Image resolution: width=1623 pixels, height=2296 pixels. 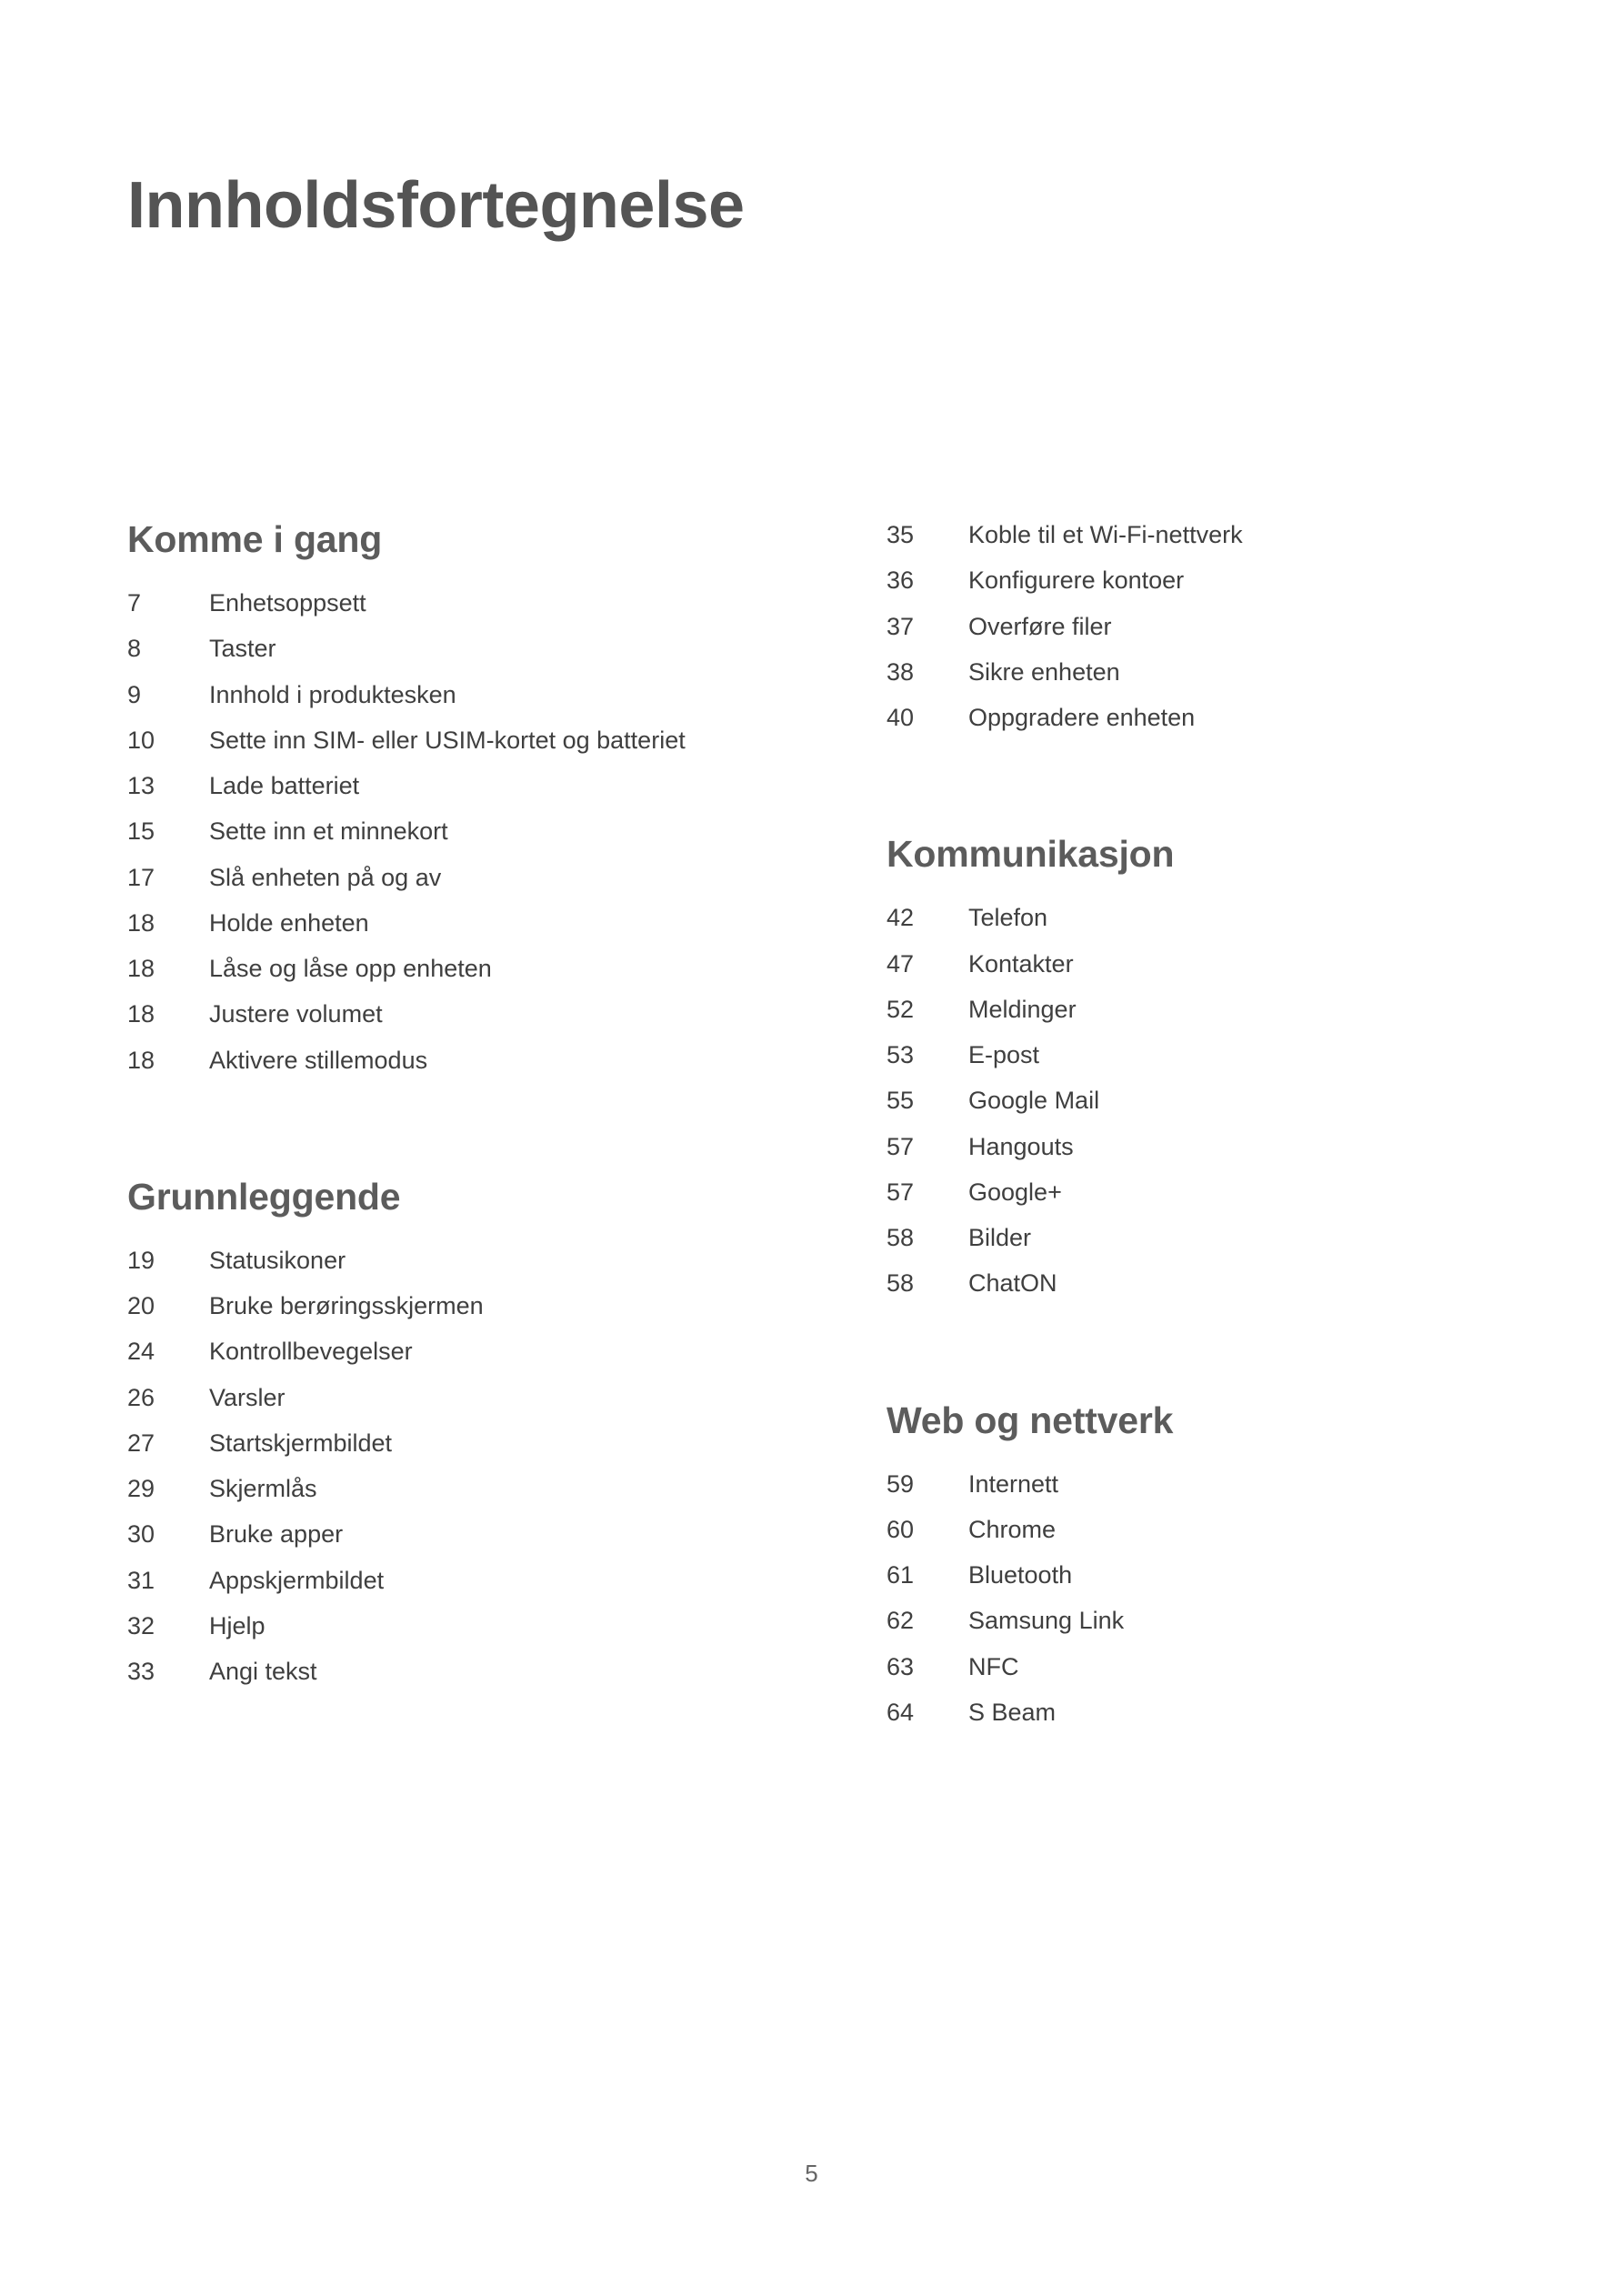 I want to click on toc-entry: 57 Google+, so click(x=1193, y=1192).